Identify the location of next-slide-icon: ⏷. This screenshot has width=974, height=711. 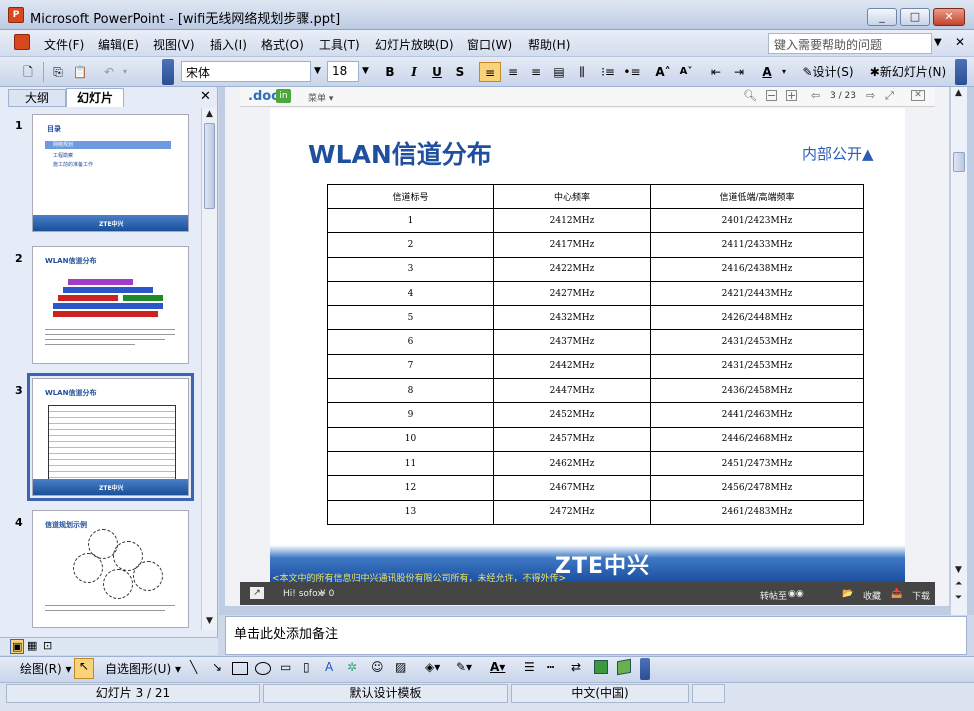
(958, 598).